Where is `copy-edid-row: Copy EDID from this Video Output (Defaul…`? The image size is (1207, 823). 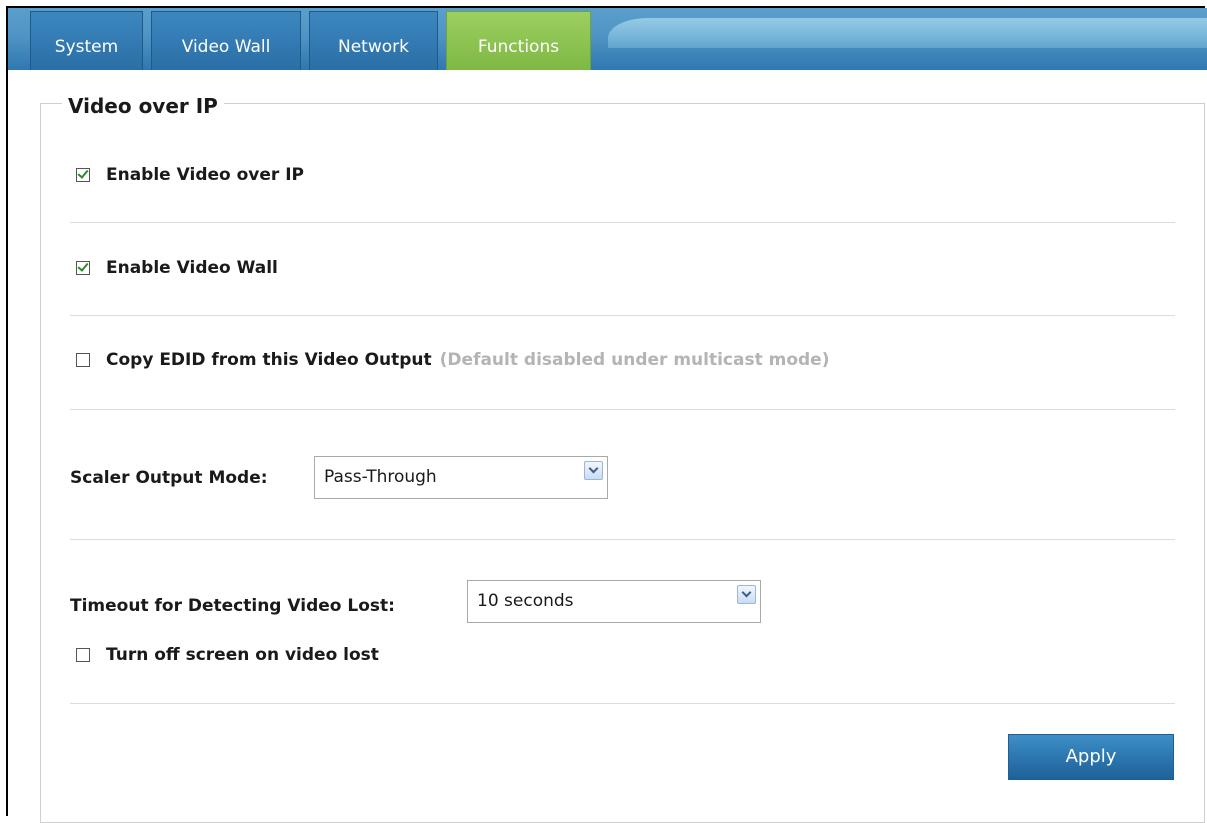
copy-edid-row: Copy EDID from this Video Output (Defaul… is located at coordinates (453, 360).